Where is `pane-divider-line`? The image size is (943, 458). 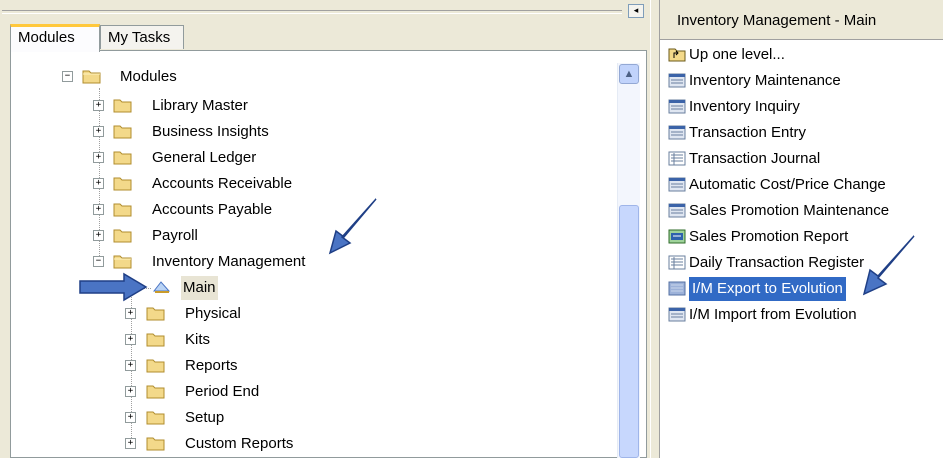
pane-divider-line is located at coordinates (312, 12).